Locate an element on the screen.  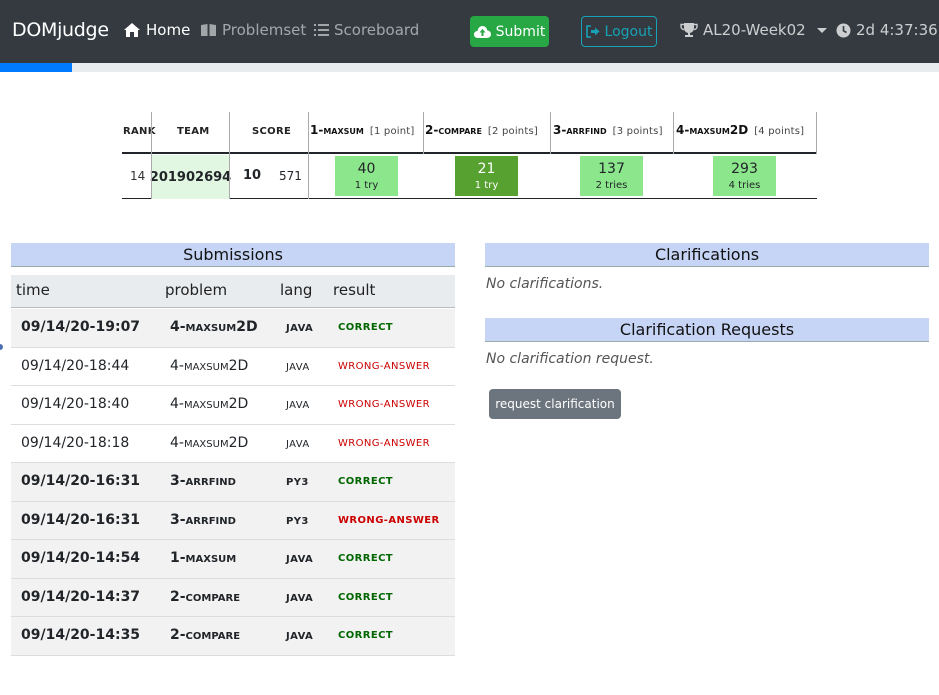
problem-points: [4 points] is located at coordinates (779, 131).